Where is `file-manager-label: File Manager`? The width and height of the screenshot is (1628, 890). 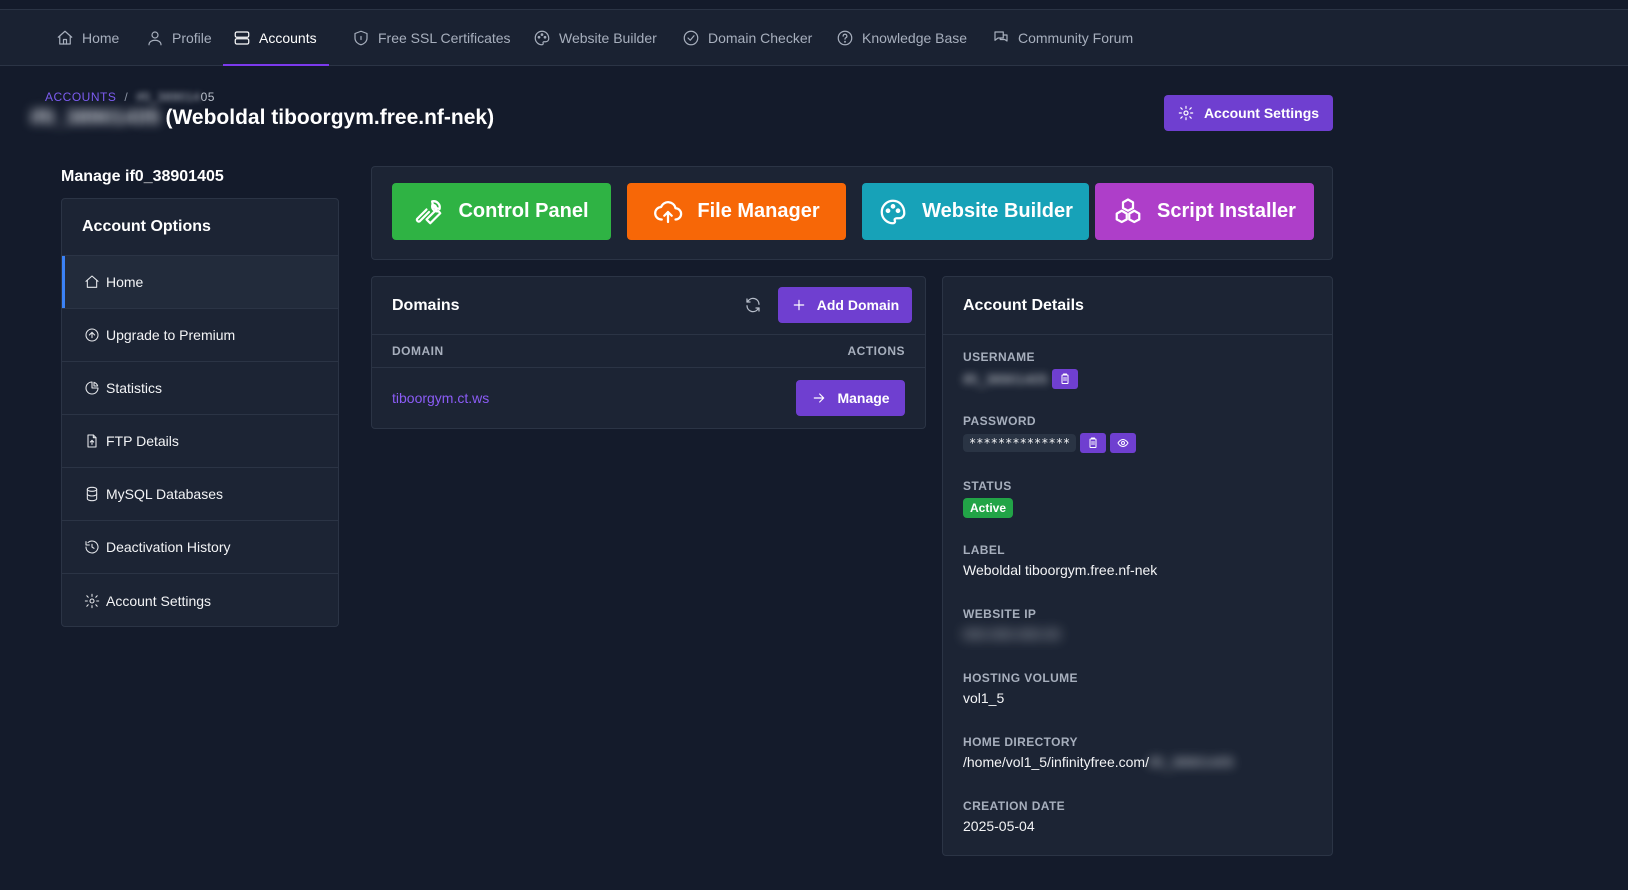 file-manager-label: File Manager is located at coordinates (758, 211).